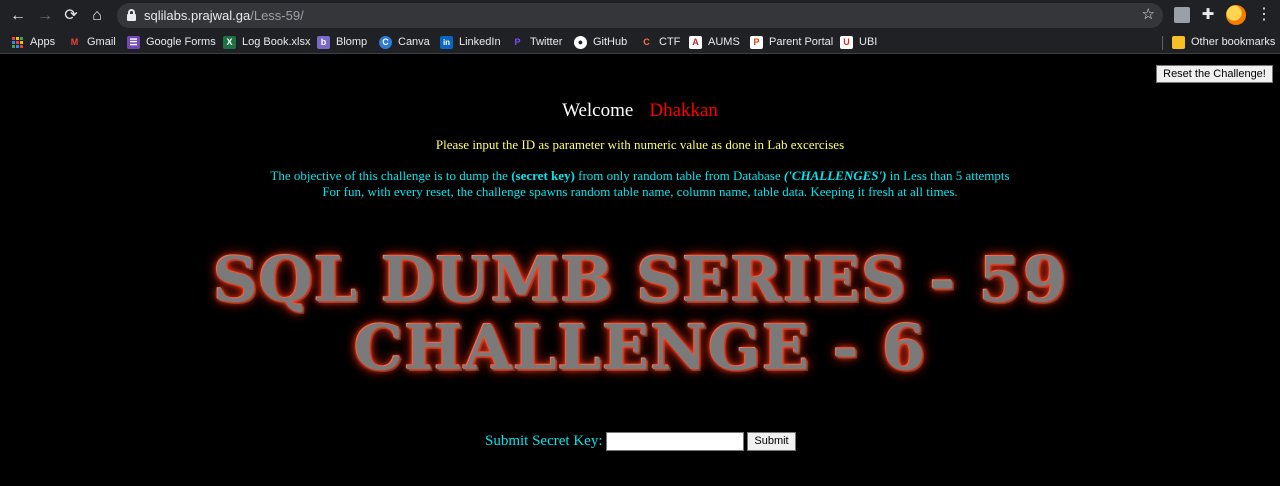 The height and width of the screenshot is (486, 1280). I want to click on address-bar: sqlilabs.prajwal.ga/Less-59/ ☆, so click(640, 15).